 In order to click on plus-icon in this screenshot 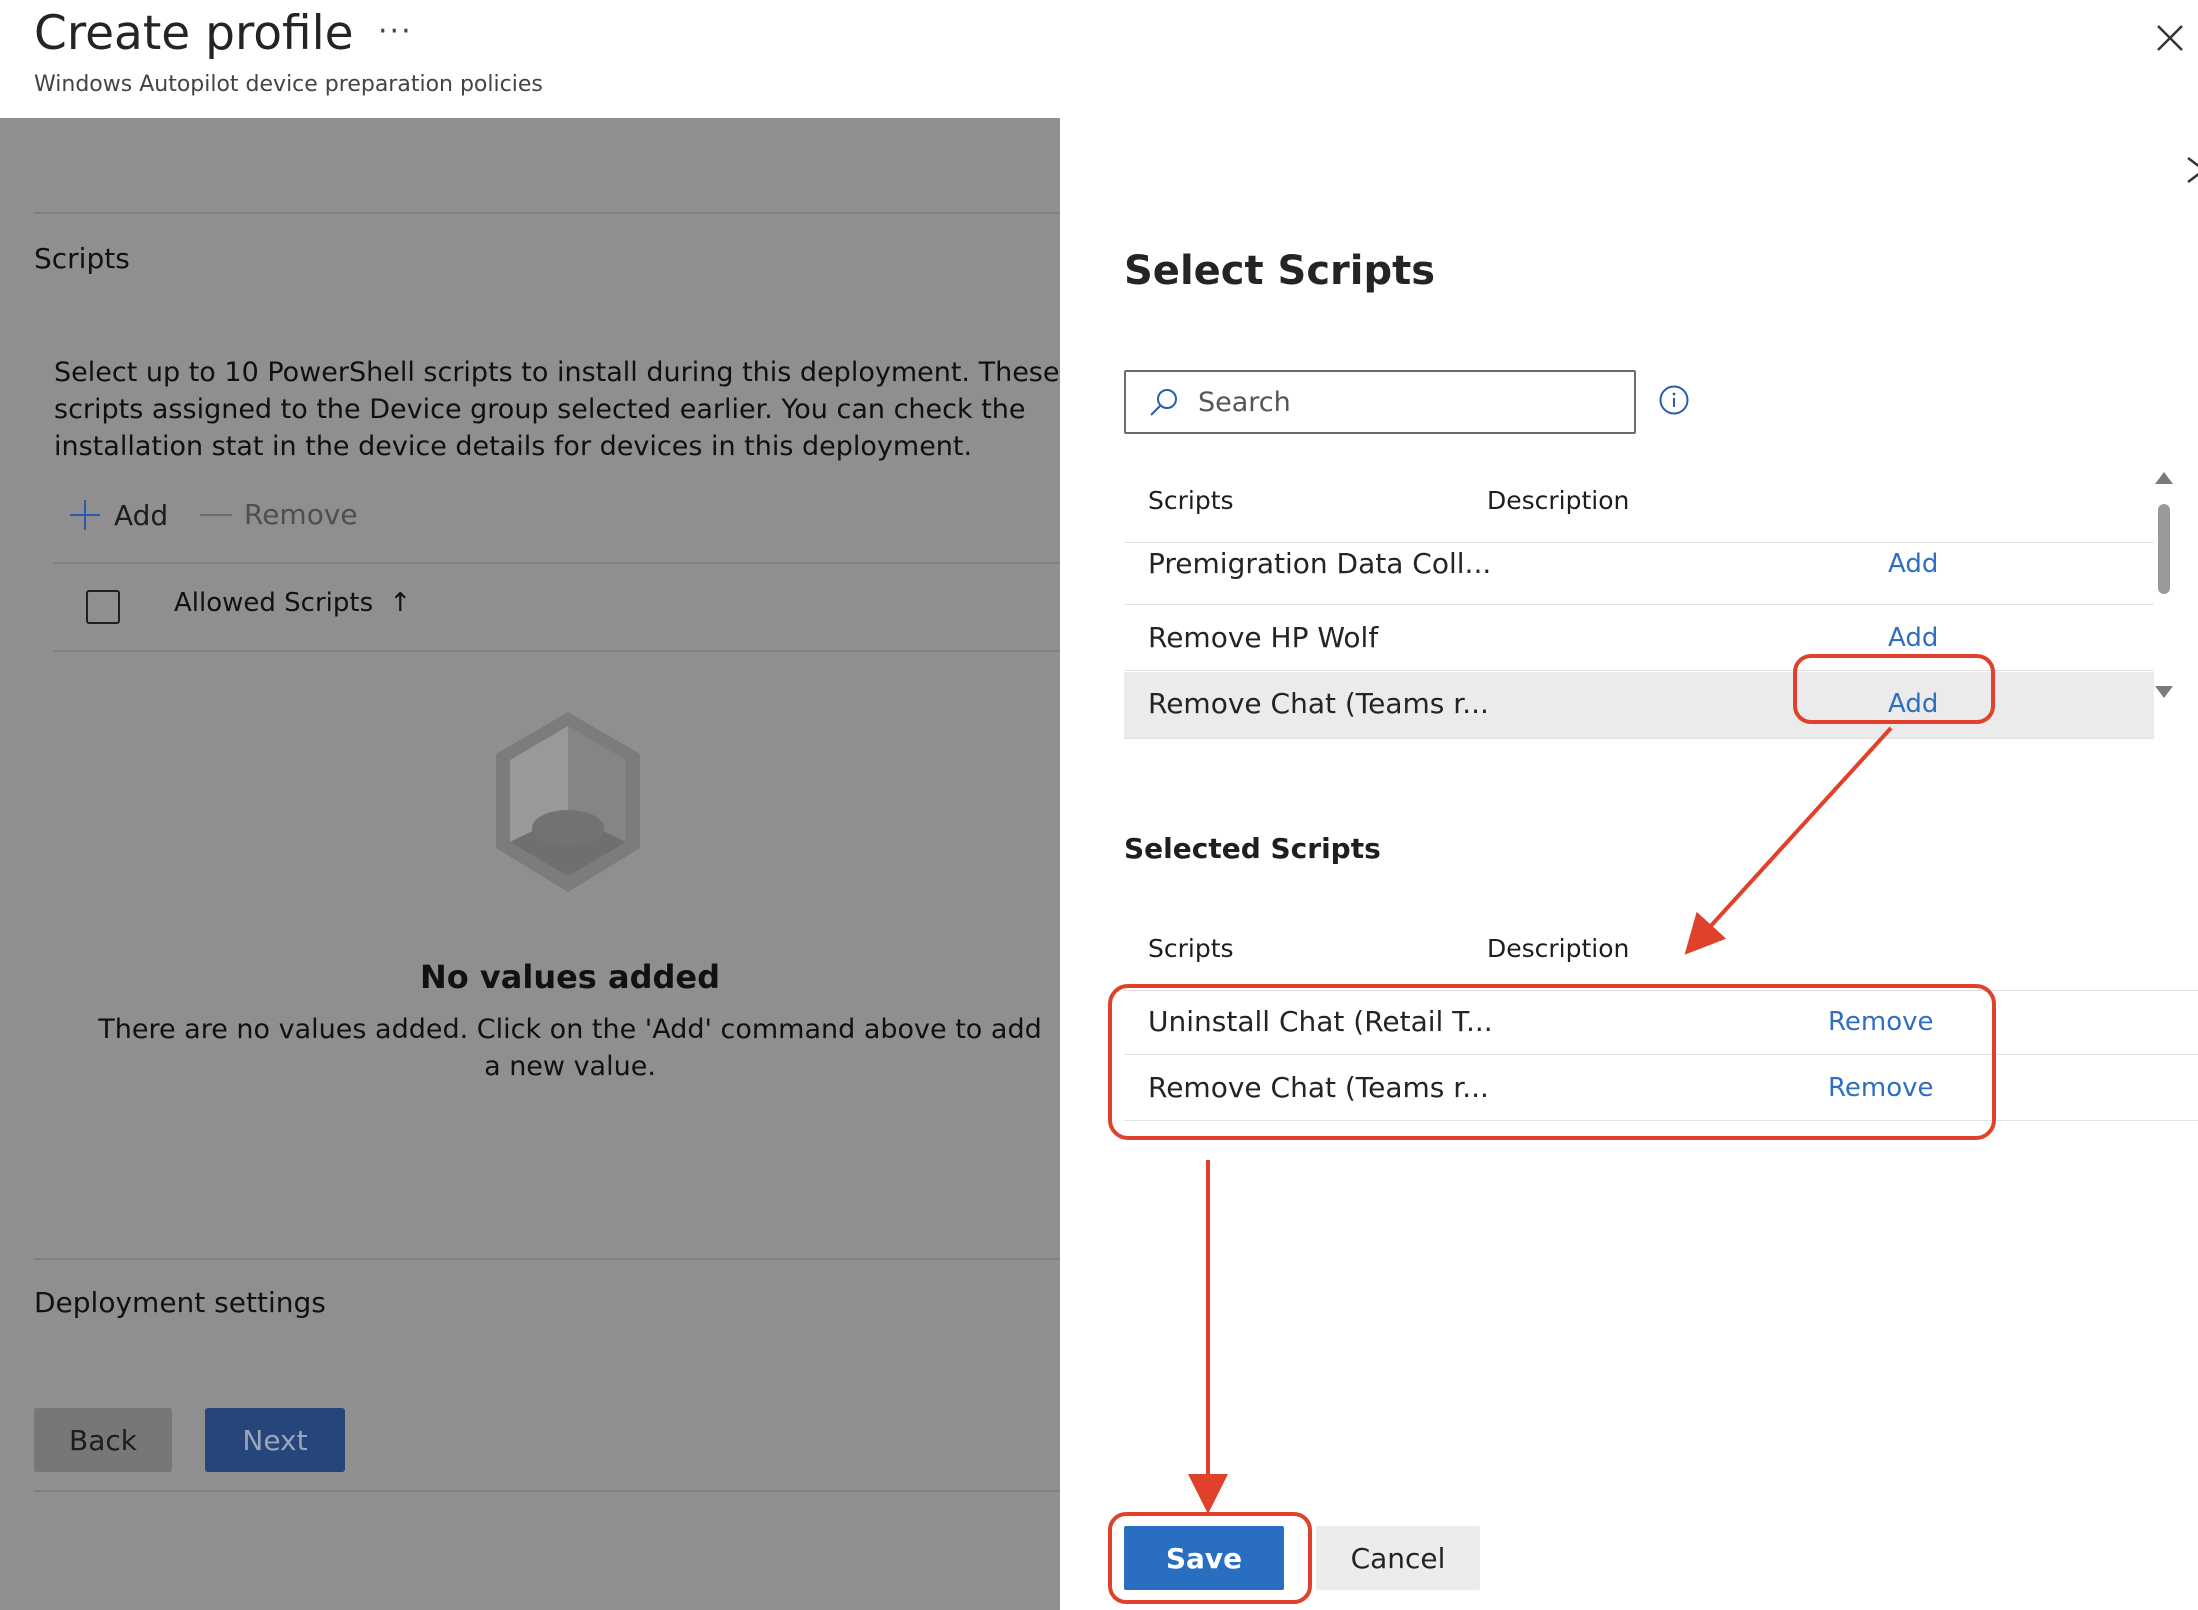, I will do `click(85, 515)`.